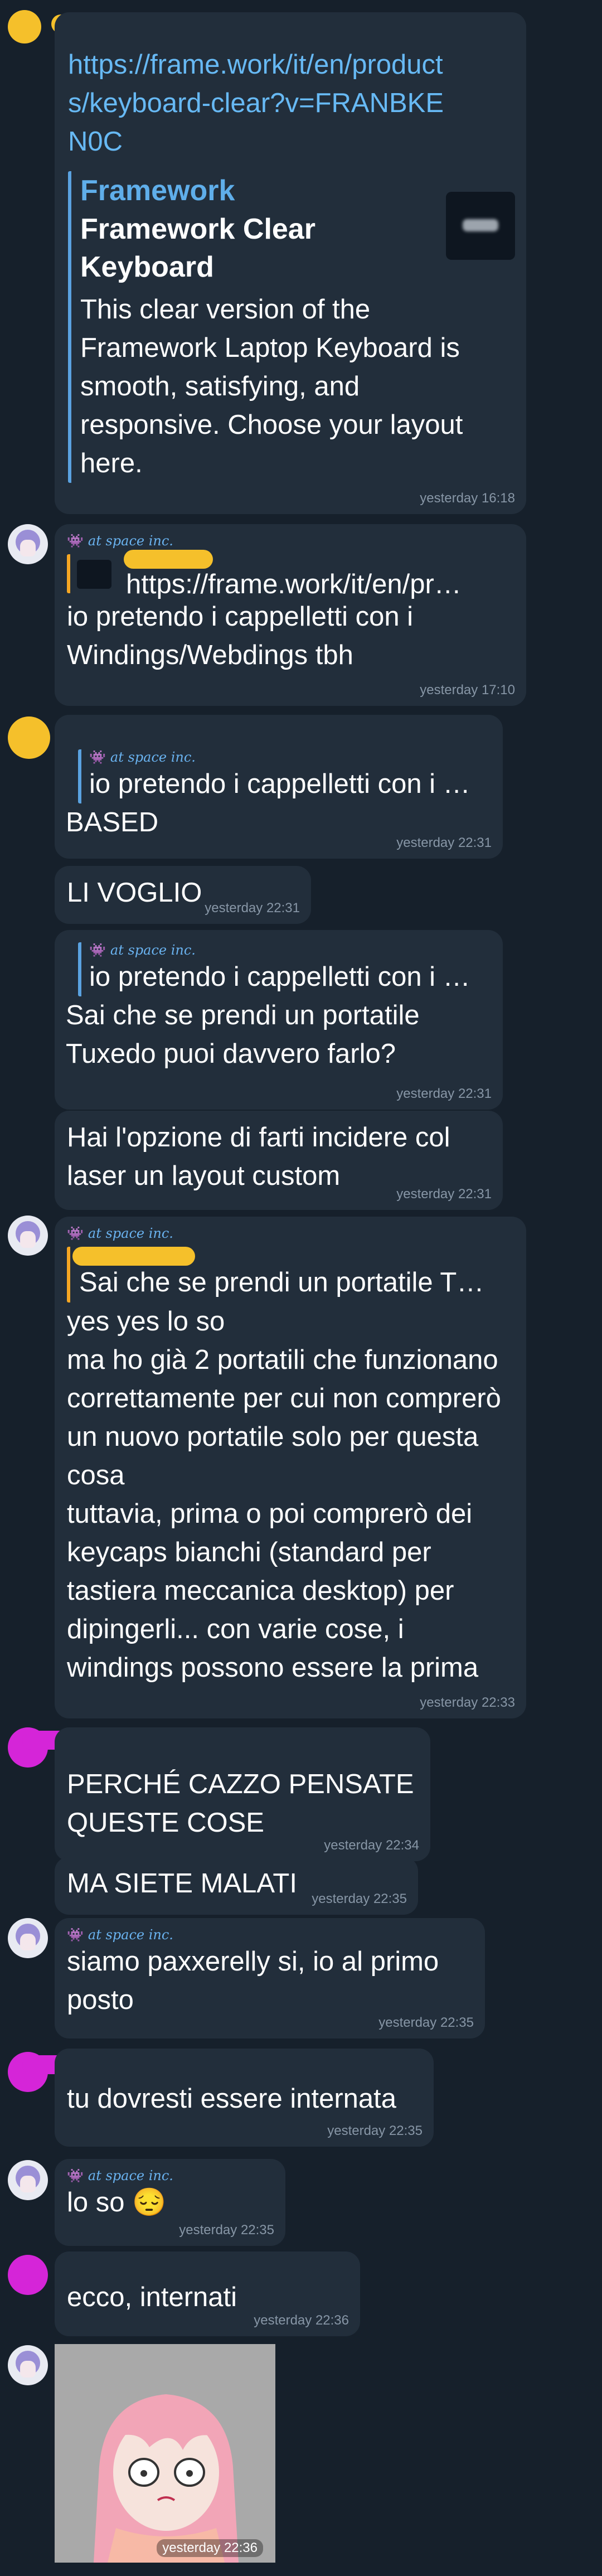  I want to click on pensive-emoji: 😔, so click(150, 2202).